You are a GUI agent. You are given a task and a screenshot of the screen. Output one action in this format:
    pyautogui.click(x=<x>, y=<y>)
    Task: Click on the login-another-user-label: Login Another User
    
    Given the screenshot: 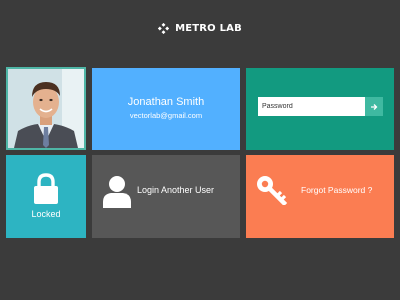 What is the action you would take?
    pyautogui.click(x=176, y=190)
    